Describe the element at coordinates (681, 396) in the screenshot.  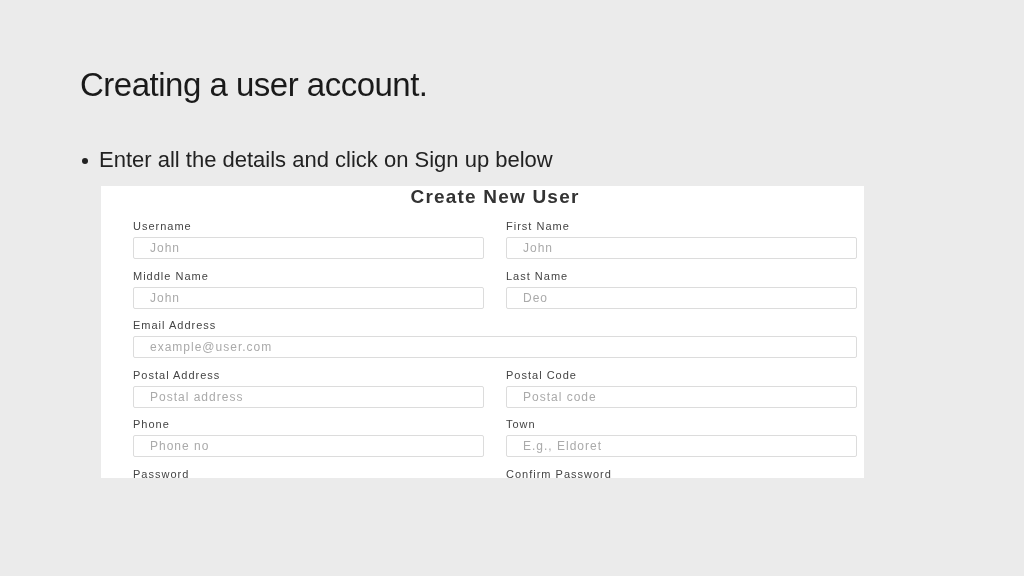
I see `input-field: Postal code` at that location.